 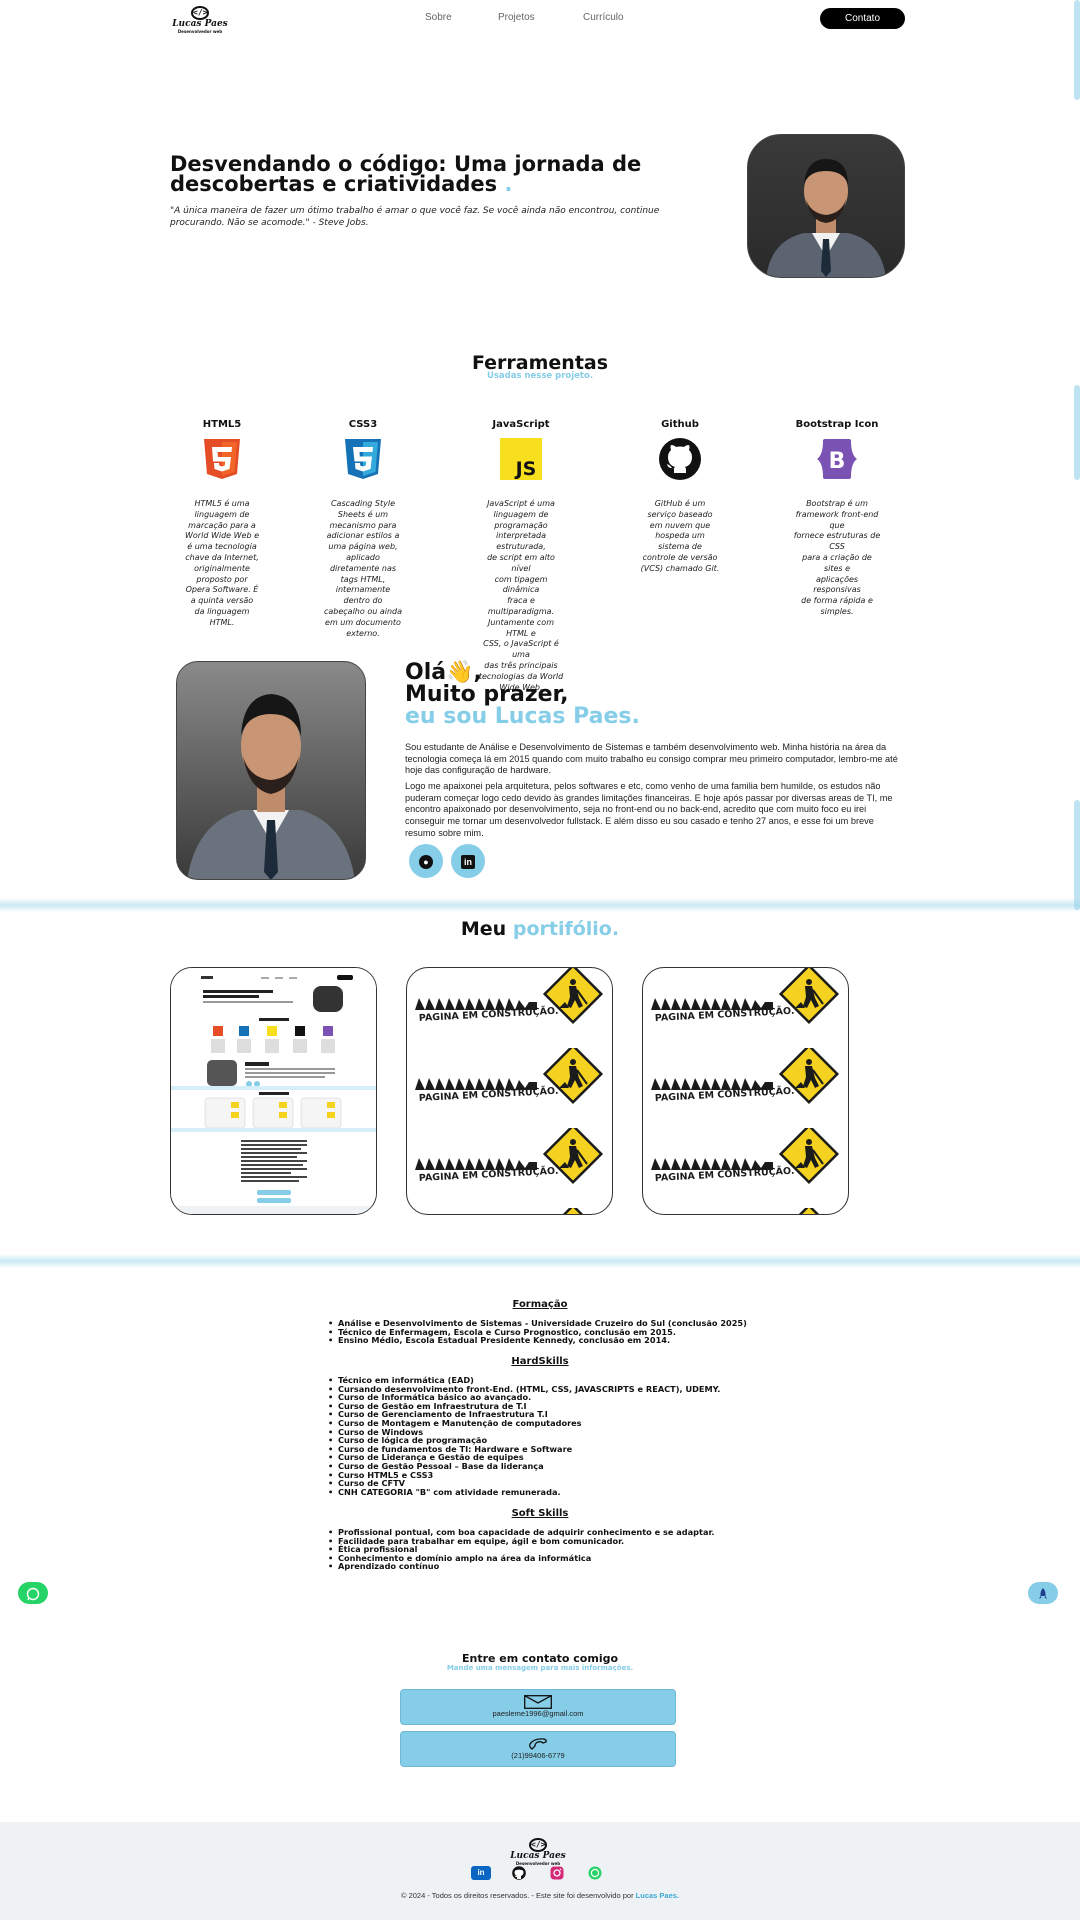 What do you see at coordinates (603, 17) in the screenshot?
I see `nav-curriculo: Currículo` at bounding box center [603, 17].